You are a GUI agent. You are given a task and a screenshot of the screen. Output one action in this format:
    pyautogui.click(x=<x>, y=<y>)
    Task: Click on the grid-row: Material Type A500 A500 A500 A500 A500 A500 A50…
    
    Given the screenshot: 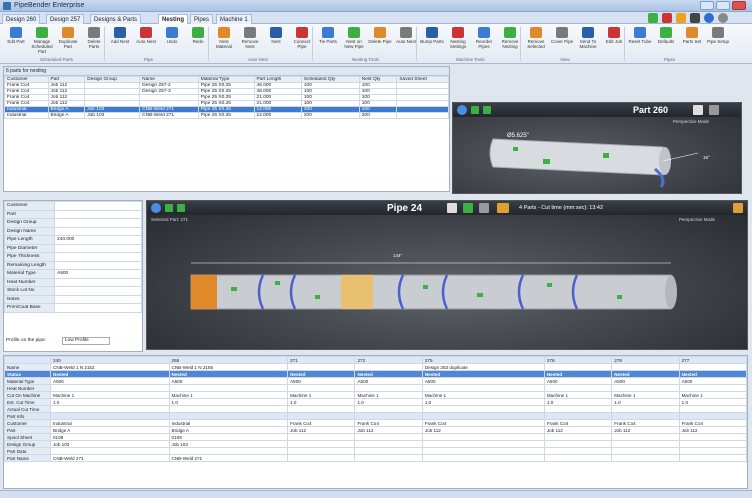 What is the action you would take?
    pyautogui.click(x=375, y=381)
    